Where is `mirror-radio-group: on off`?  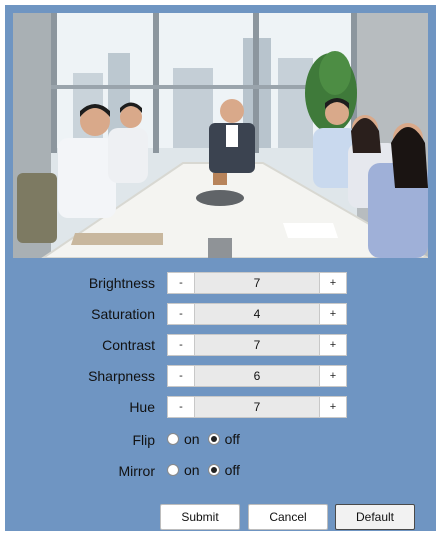
mirror-radio-group: on off is located at coordinates (207, 470).